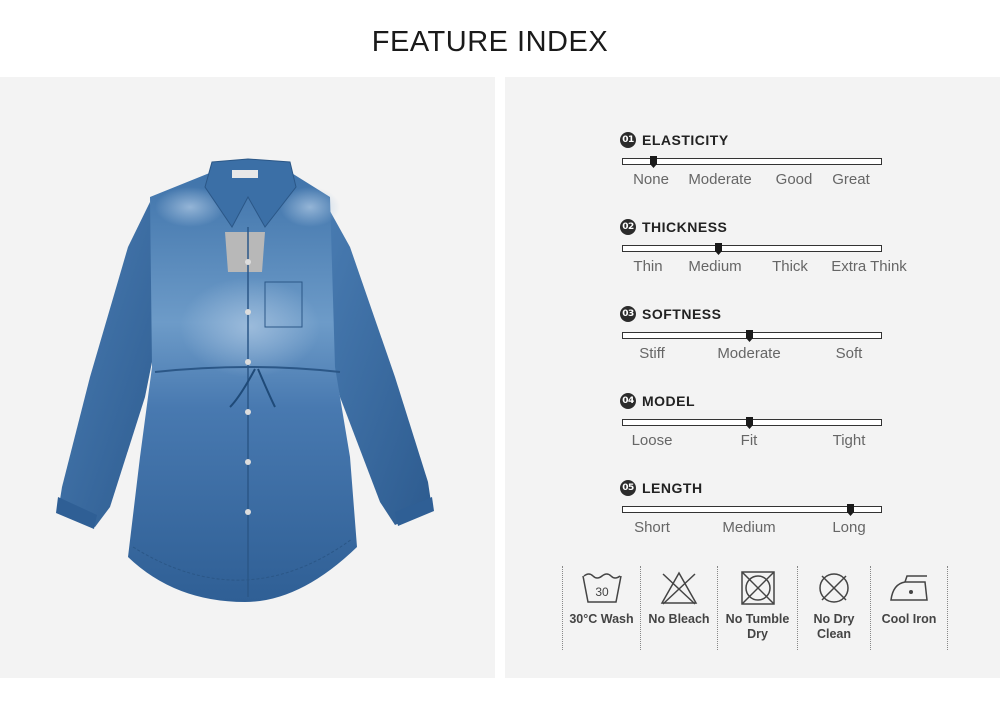 This screenshot has width=1000, height=702. I want to click on care-label: No Dry Clean, so click(834, 626).